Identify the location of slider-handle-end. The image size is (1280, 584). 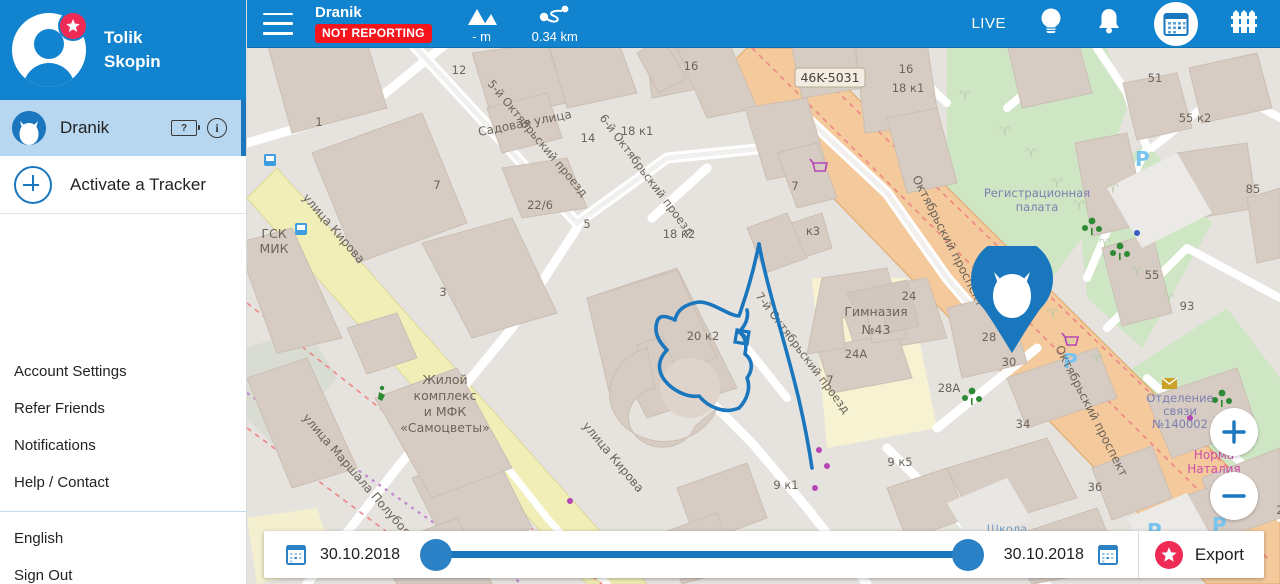
(967, 554).